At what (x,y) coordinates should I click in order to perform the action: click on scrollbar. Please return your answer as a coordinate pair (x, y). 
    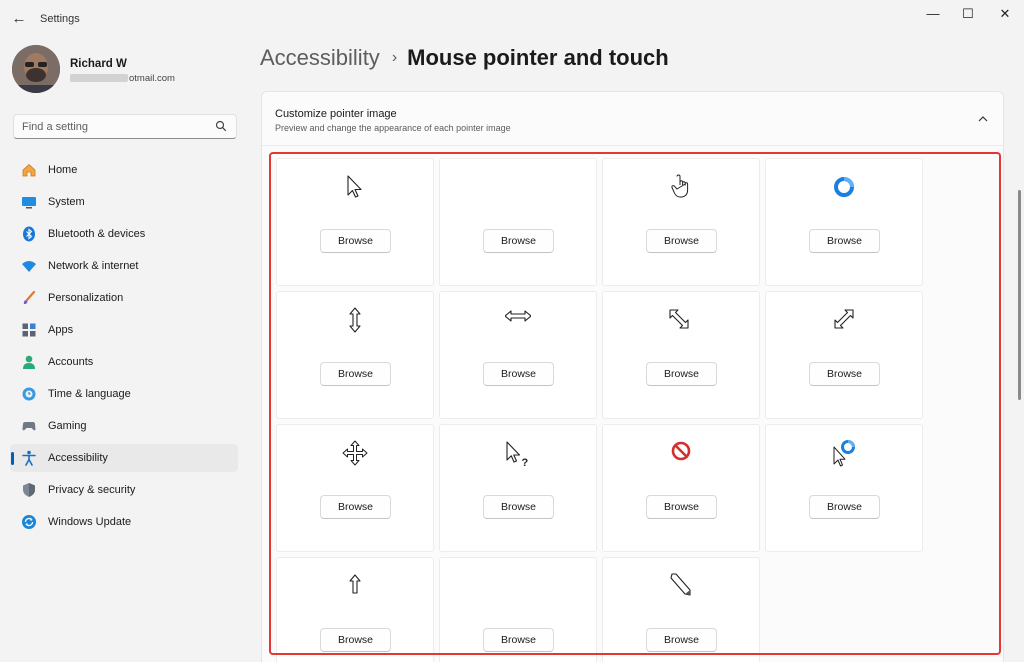
    Looking at the image, I should click on (1019, 295).